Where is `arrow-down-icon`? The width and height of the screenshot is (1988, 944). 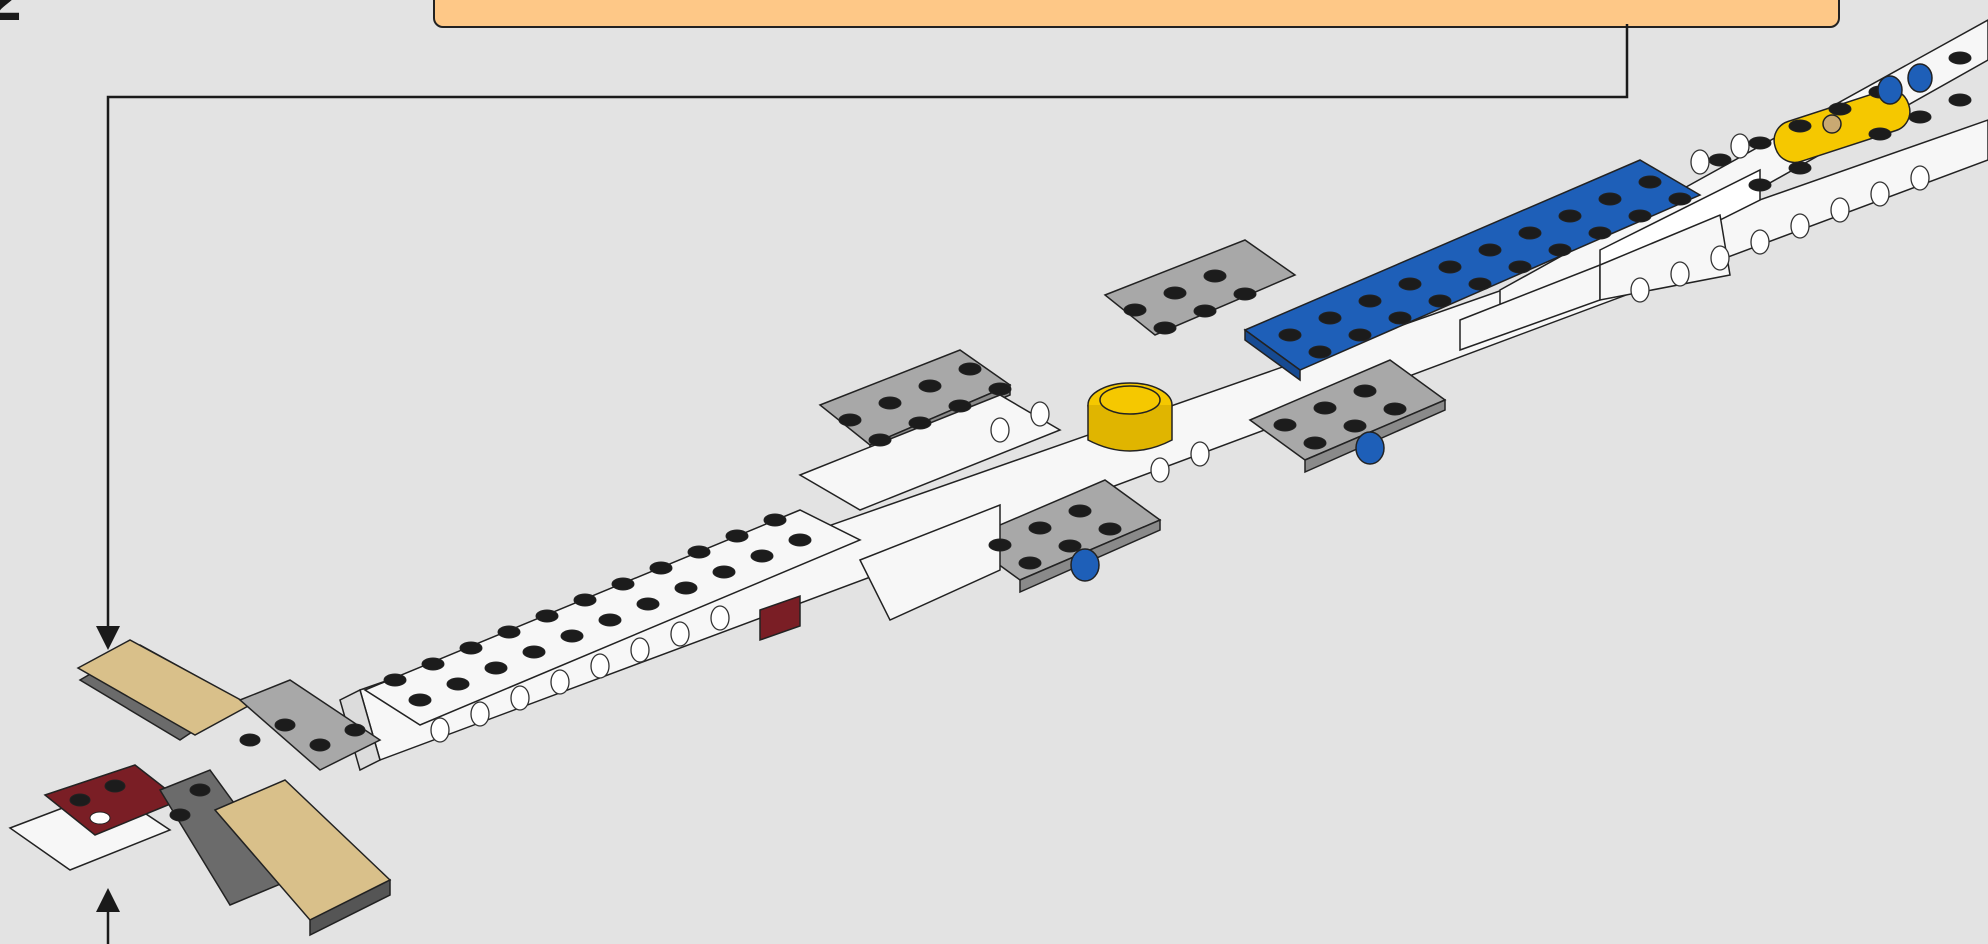 arrow-down-icon is located at coordinates (108, 638).